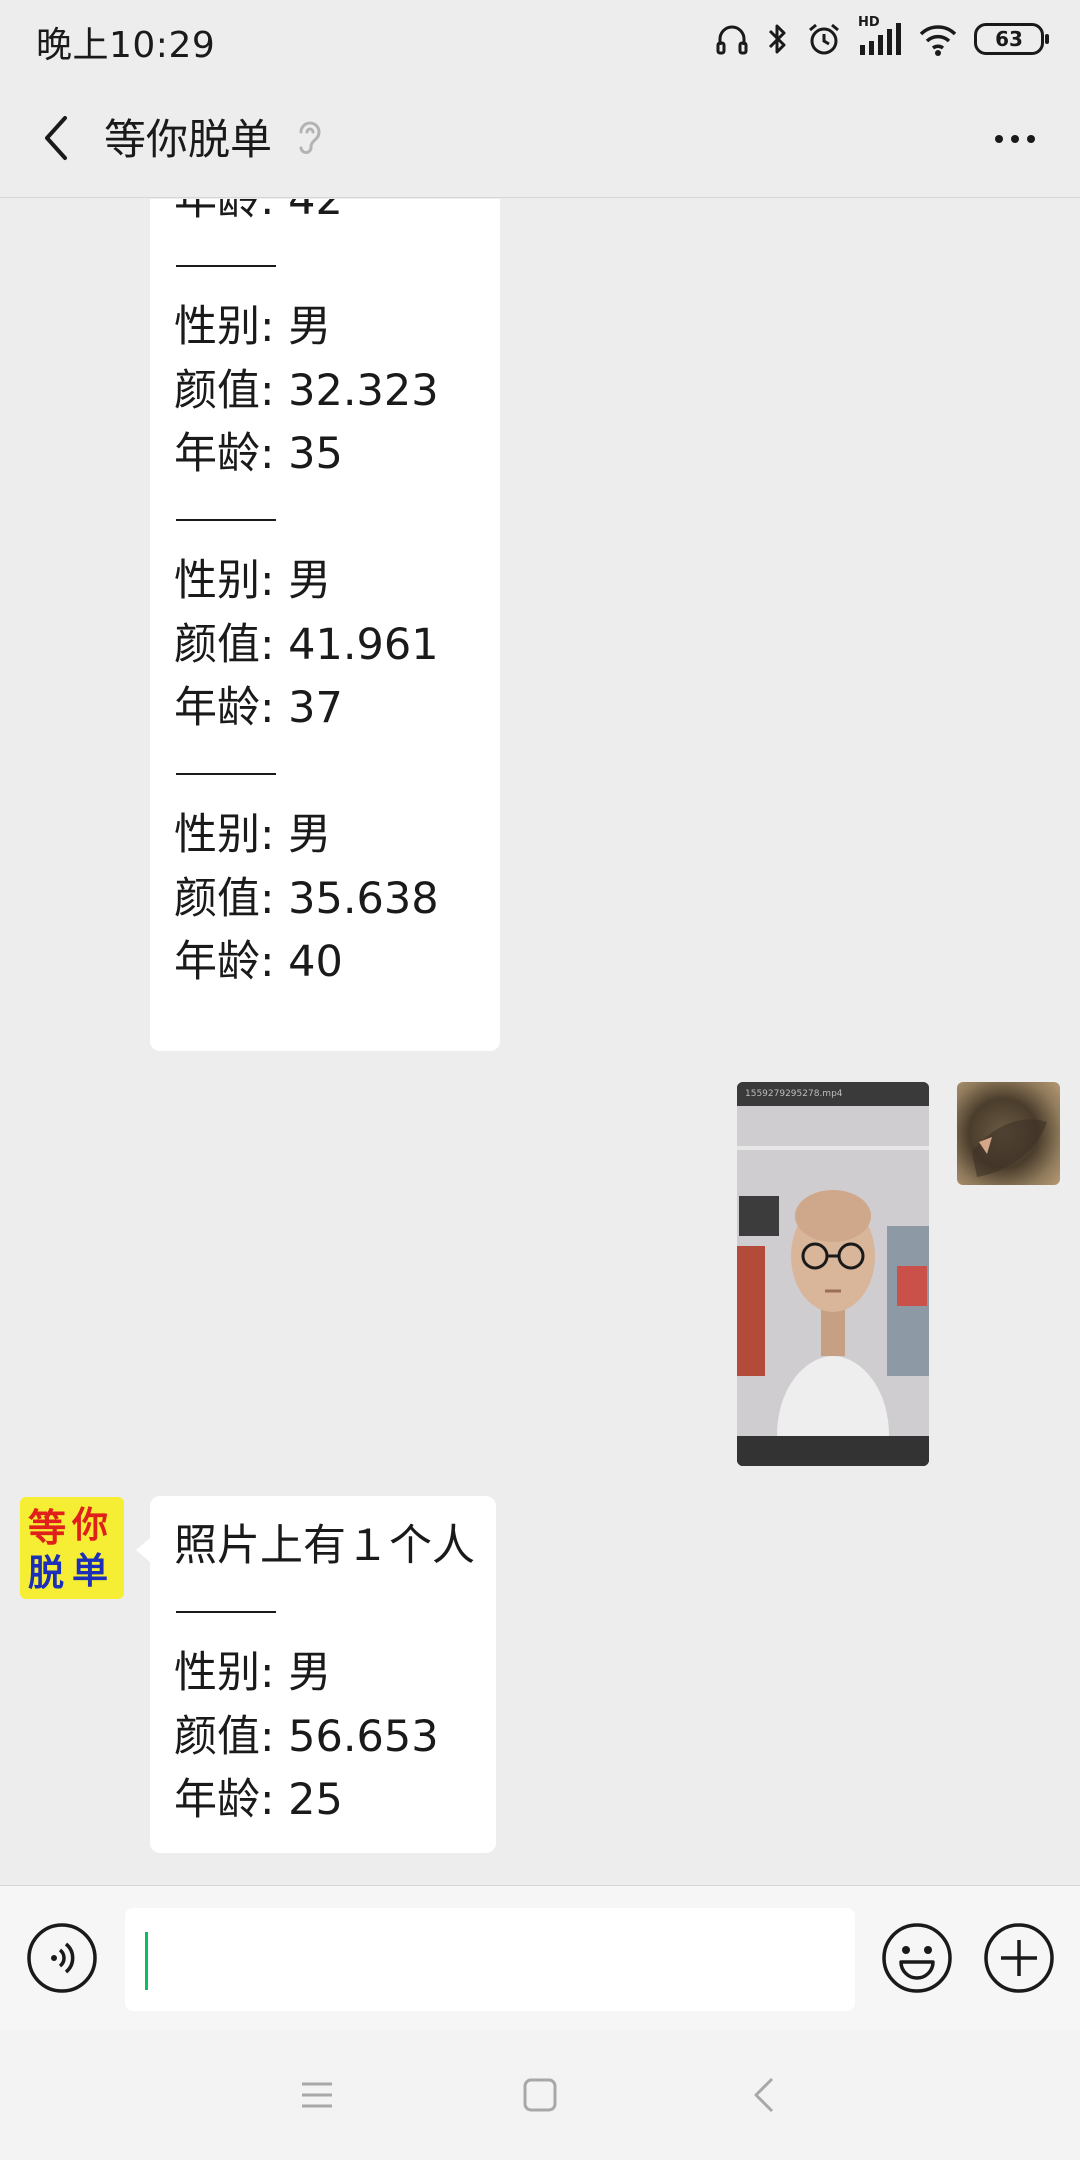 This screenshot has width=1080, height=2160. I want to click on emoji-icon, so click(917, 1958).